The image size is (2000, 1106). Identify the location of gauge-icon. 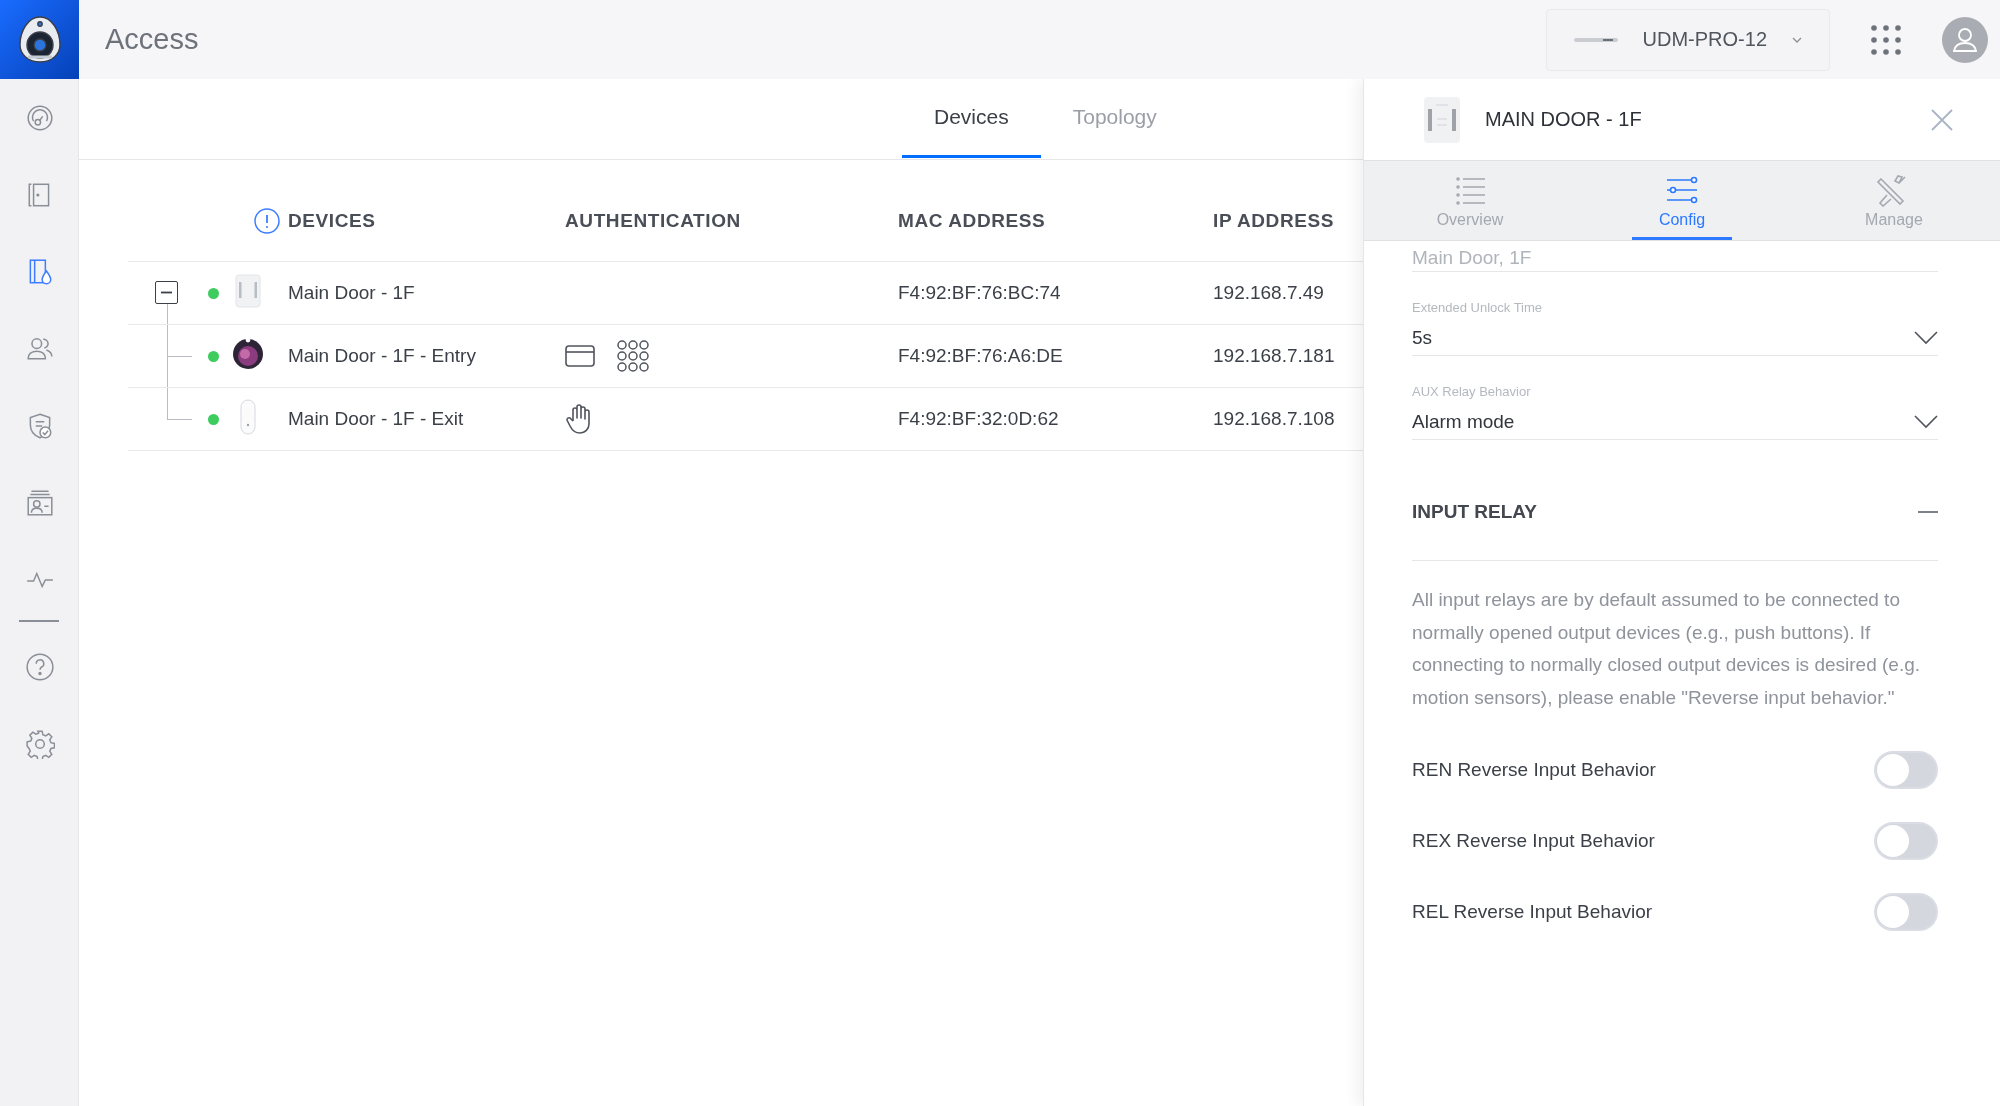
(39, 117).